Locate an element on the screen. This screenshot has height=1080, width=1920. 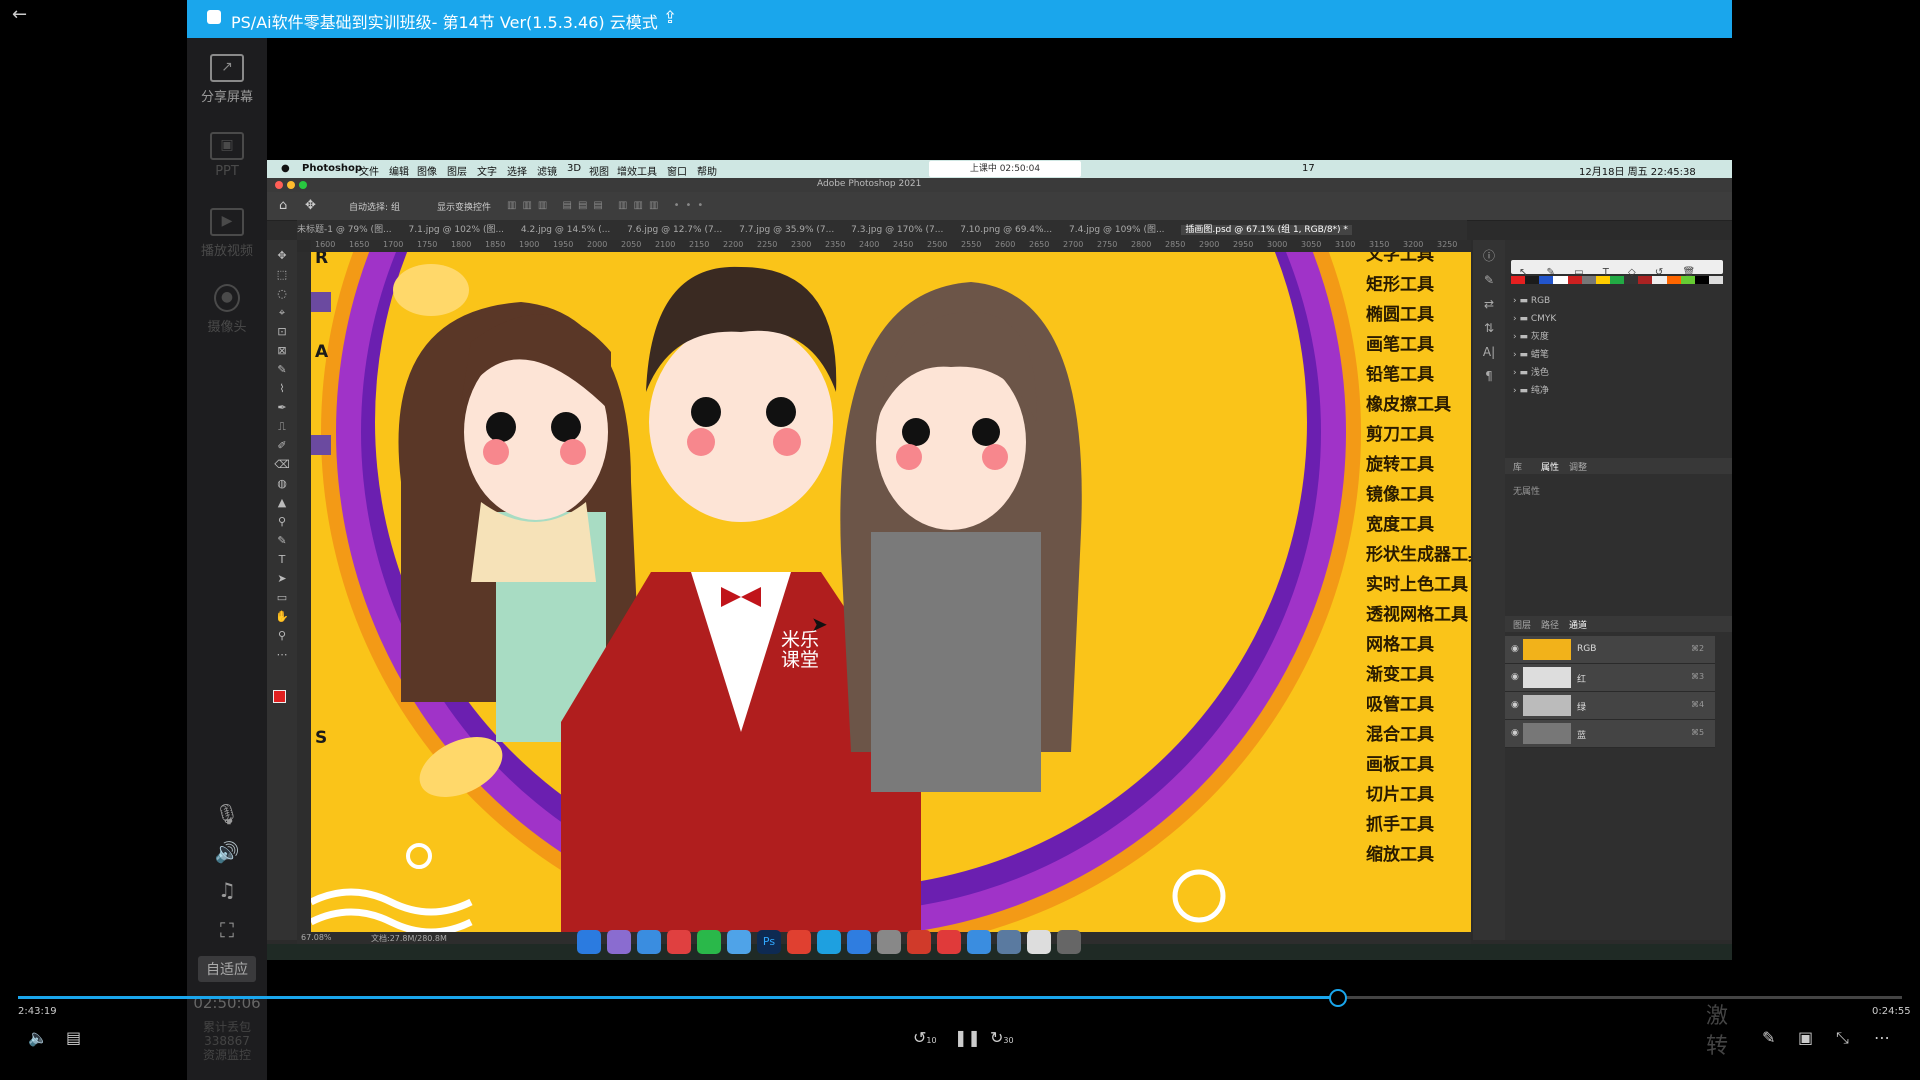
live-status-pill: 上课中 02:50:04 is located at coordinates (1005, 169).